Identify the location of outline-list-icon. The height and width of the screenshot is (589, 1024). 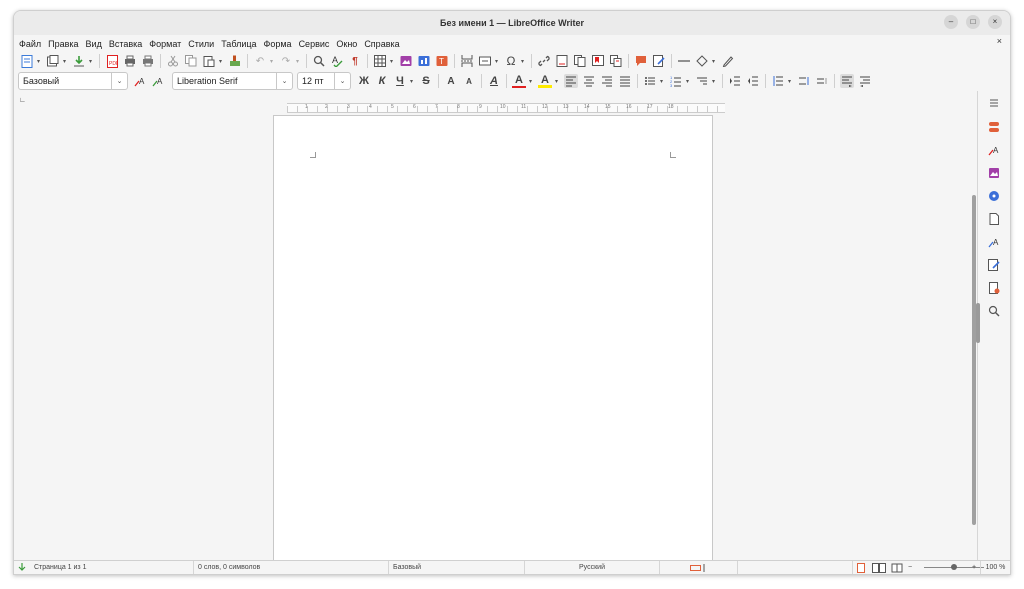
(702, 81).